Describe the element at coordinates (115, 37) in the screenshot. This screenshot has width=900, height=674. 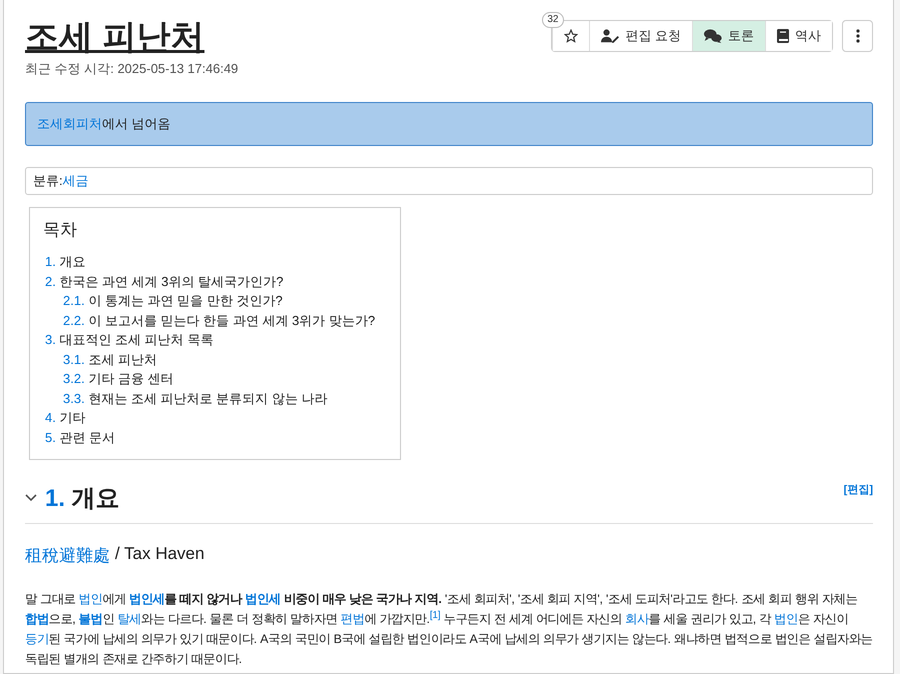
I see `page-title: 조세 피난처` at that location.